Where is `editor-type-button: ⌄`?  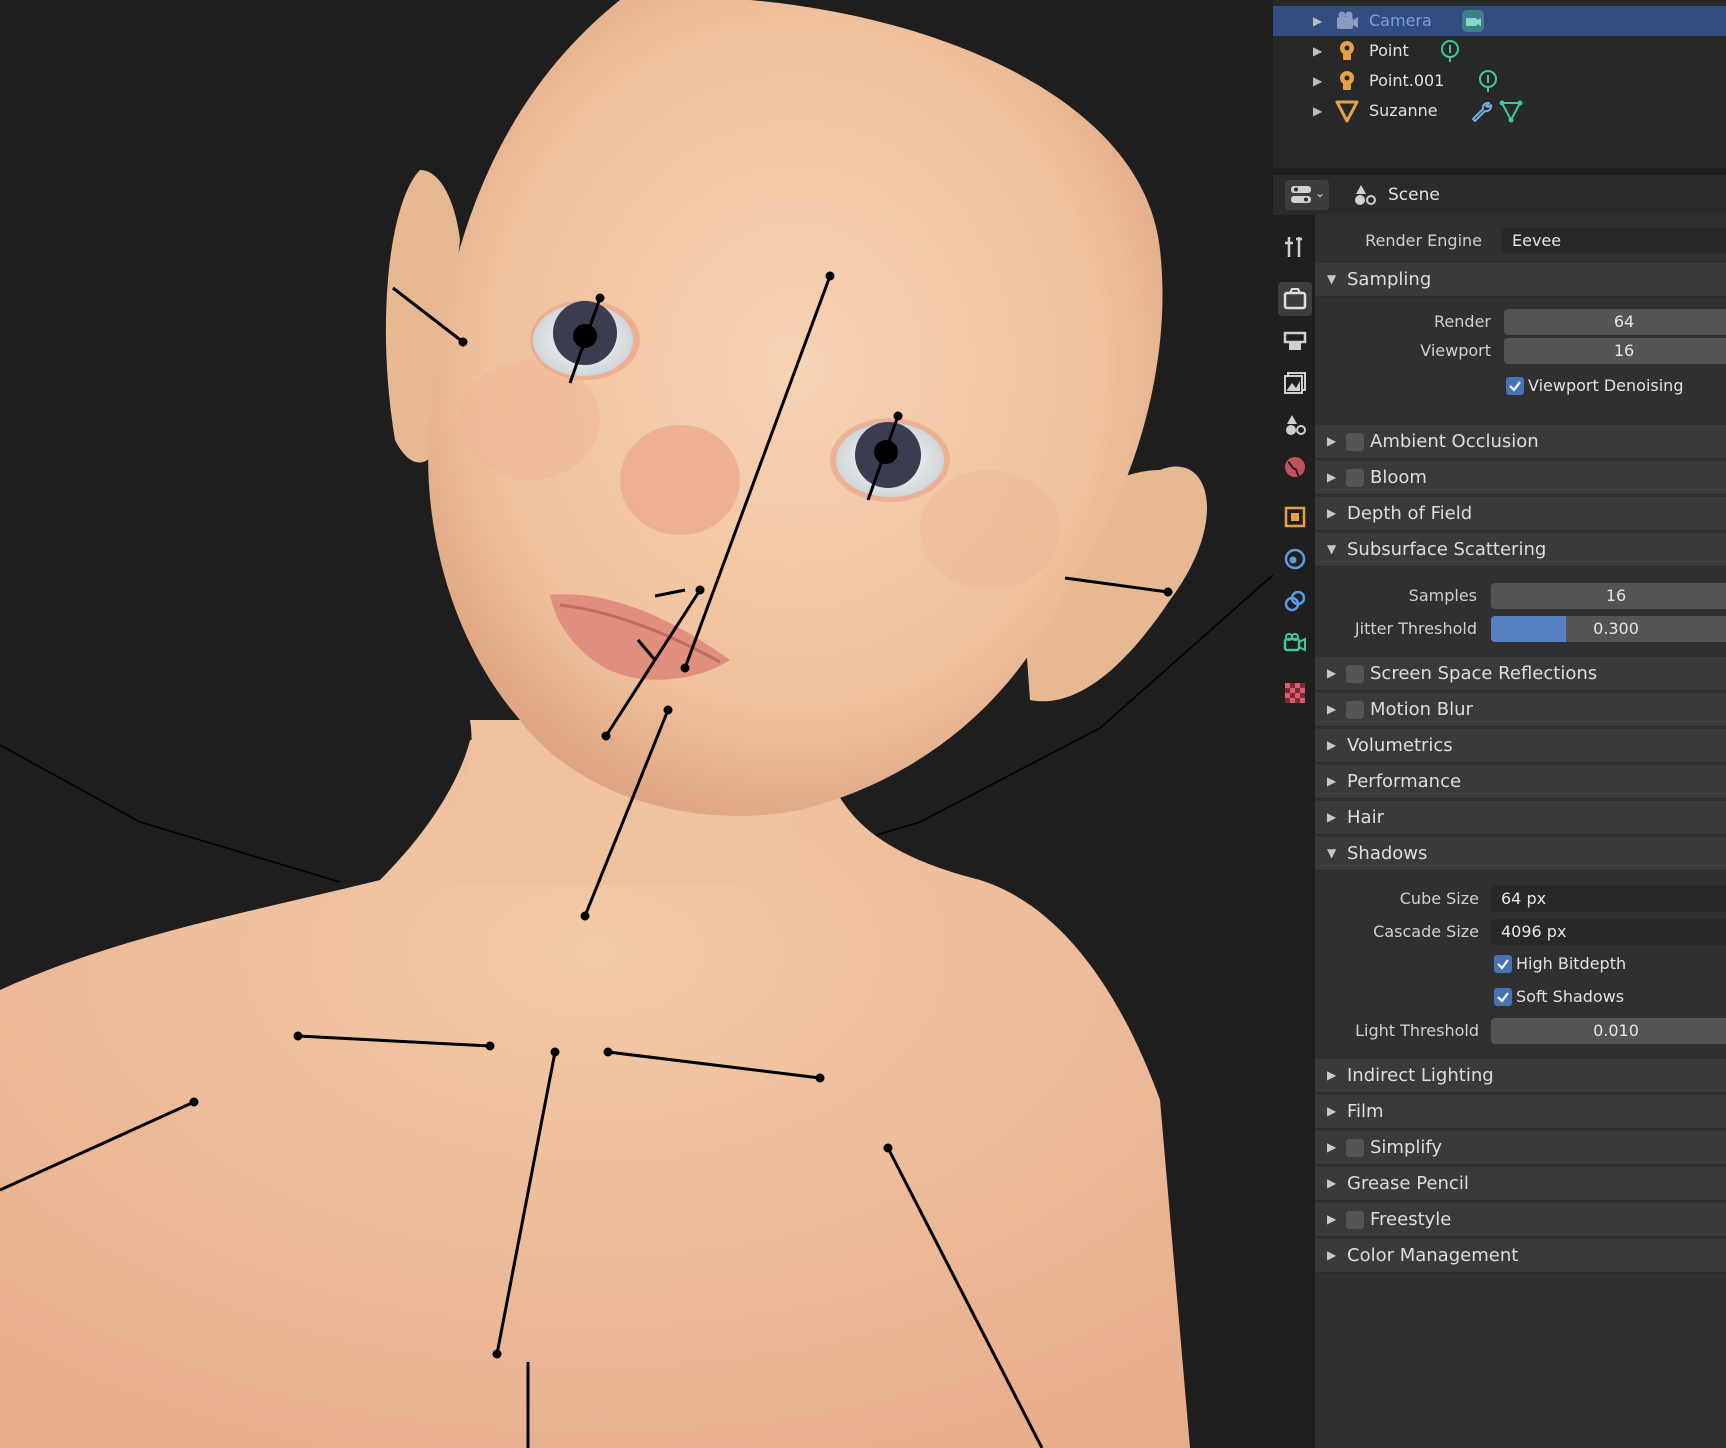
editor-type-button: ⌄ is located at coordinates (1307, 195).